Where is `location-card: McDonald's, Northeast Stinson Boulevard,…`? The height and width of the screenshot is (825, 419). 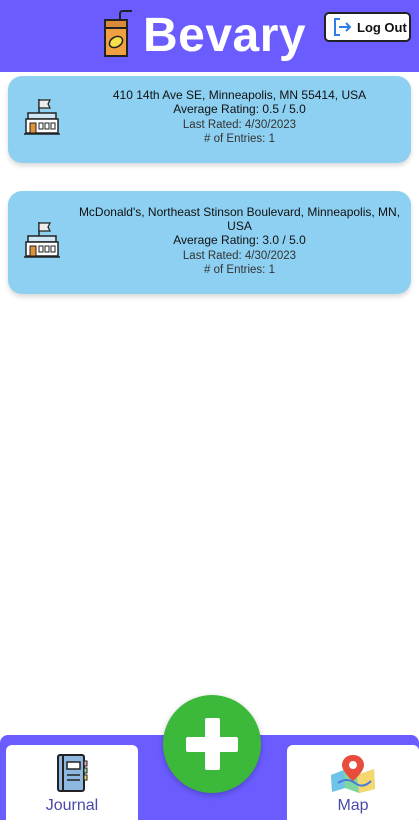
location-card: McDonald's, Northeast Stinson Boulevard,… is located at coordinates (209, 242).